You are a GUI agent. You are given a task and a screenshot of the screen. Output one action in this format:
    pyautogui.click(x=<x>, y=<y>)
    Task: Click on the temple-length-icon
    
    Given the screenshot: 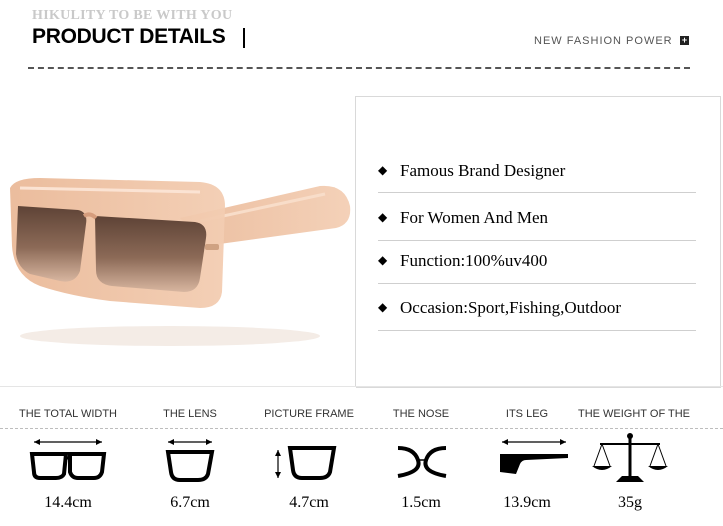 What is the action you would take?
    pyautogui.click(x=534, y=456)
    